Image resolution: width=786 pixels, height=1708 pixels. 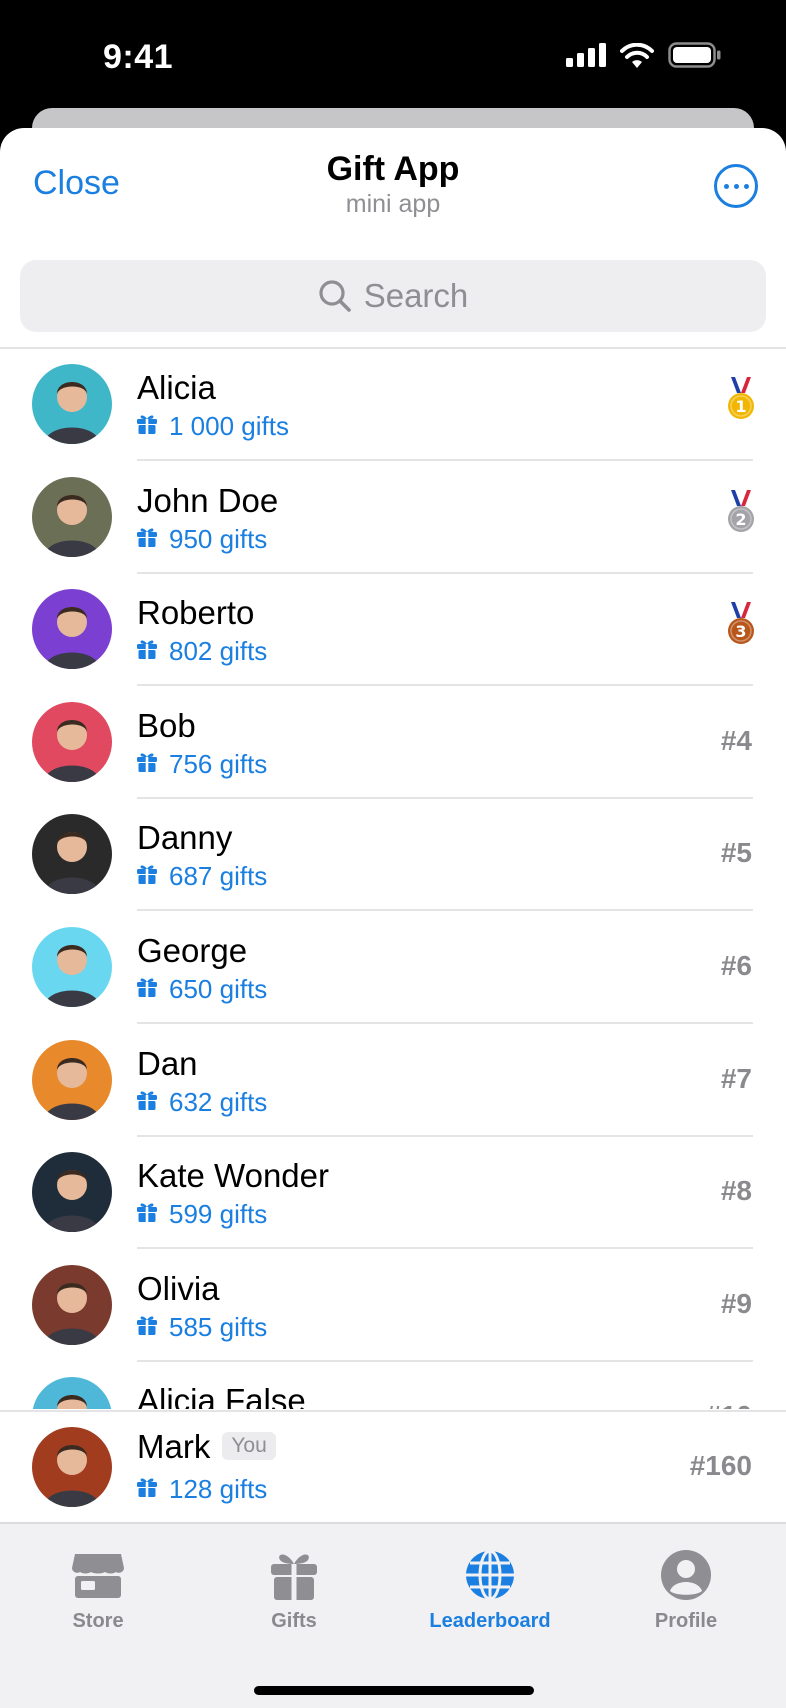 I want to click on svg-text: 3, so click(x=740, y=631).